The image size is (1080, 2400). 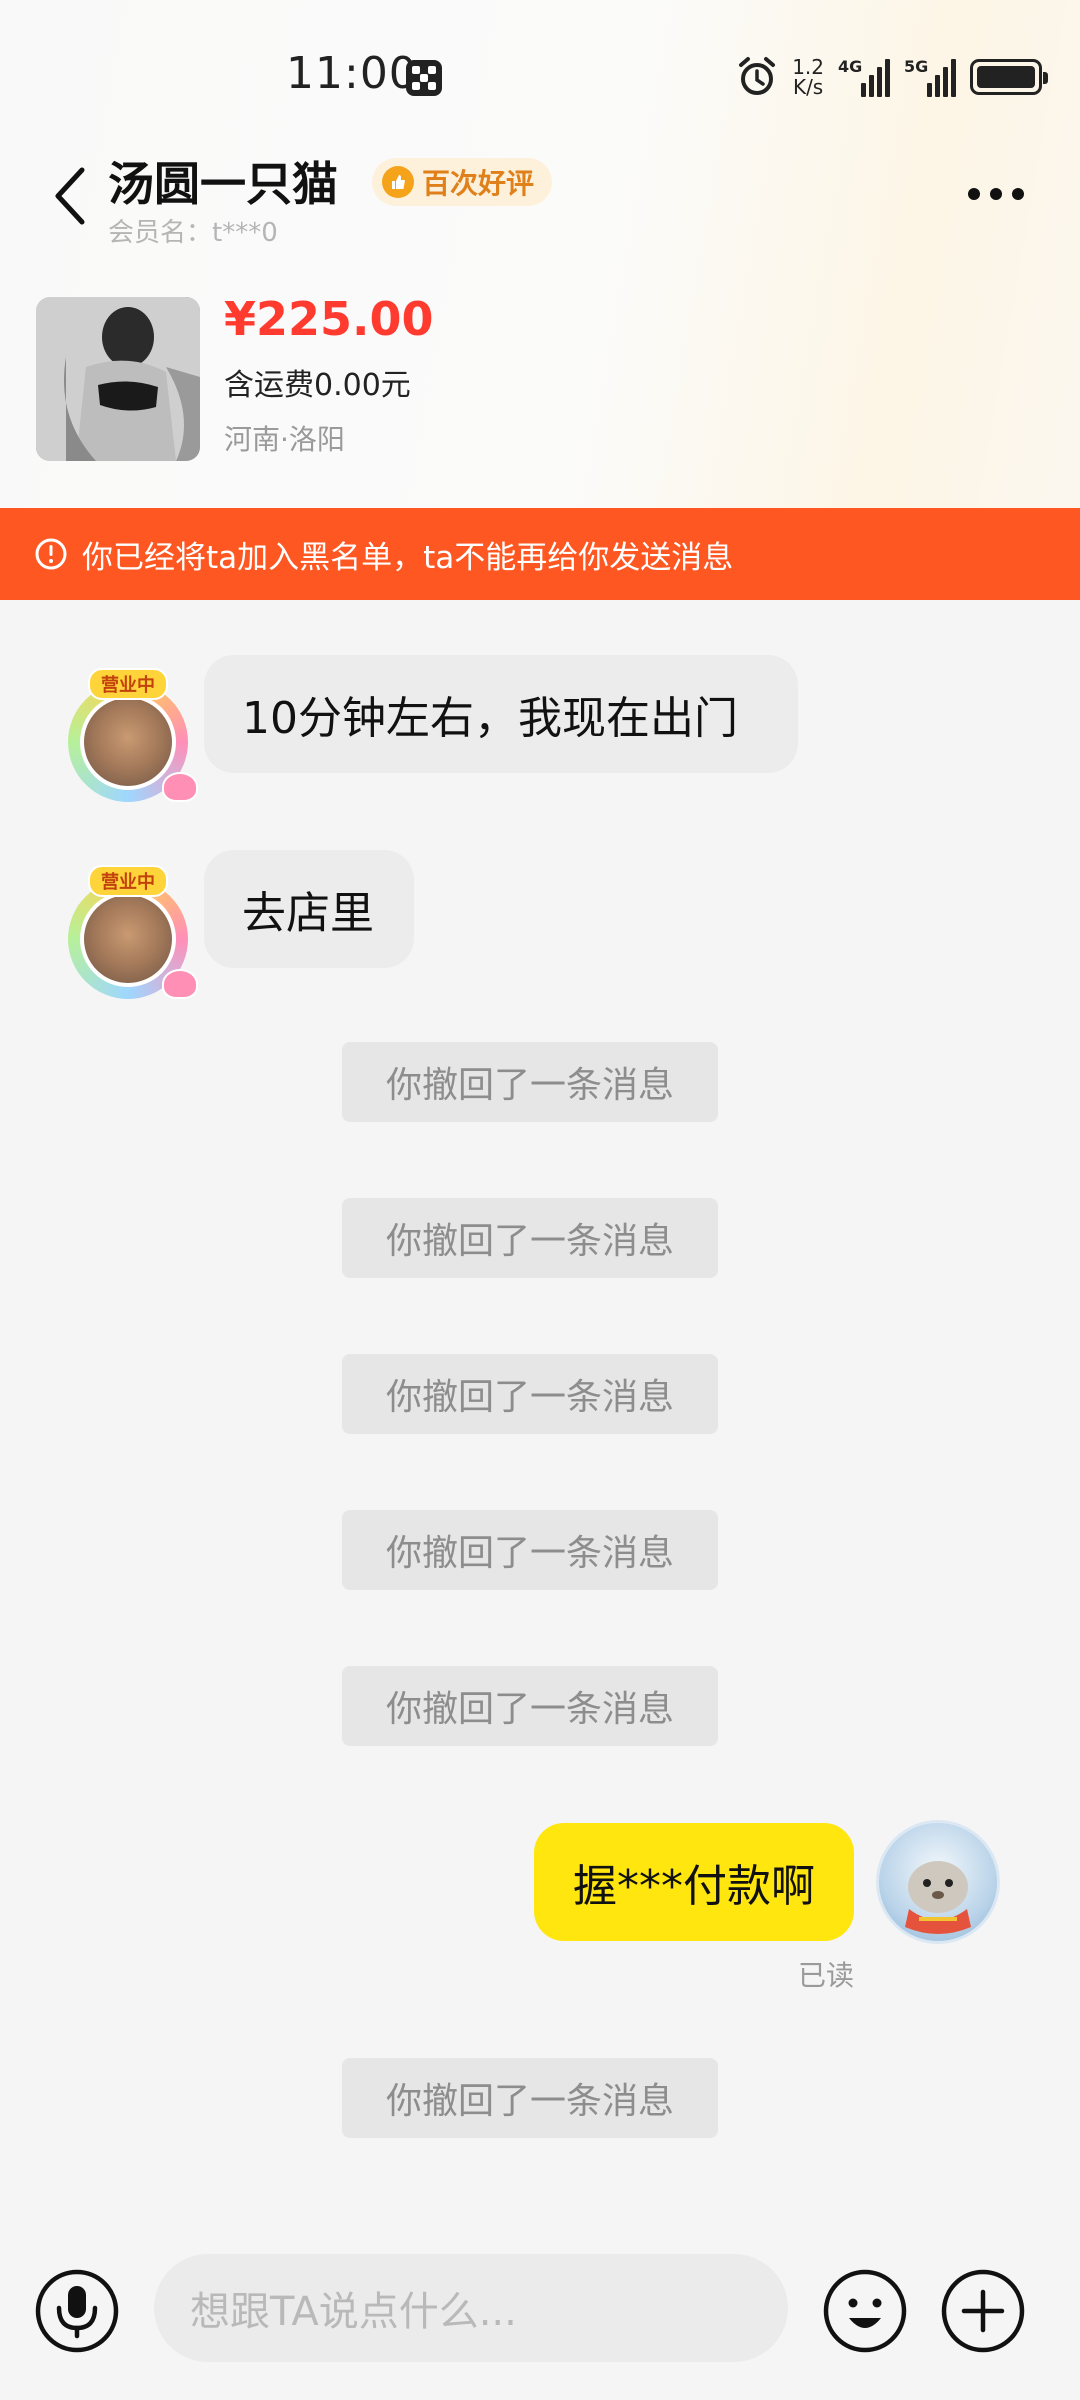 I want to click on shipping-fee: 含运费0.00元, so click(x=317, y=385).